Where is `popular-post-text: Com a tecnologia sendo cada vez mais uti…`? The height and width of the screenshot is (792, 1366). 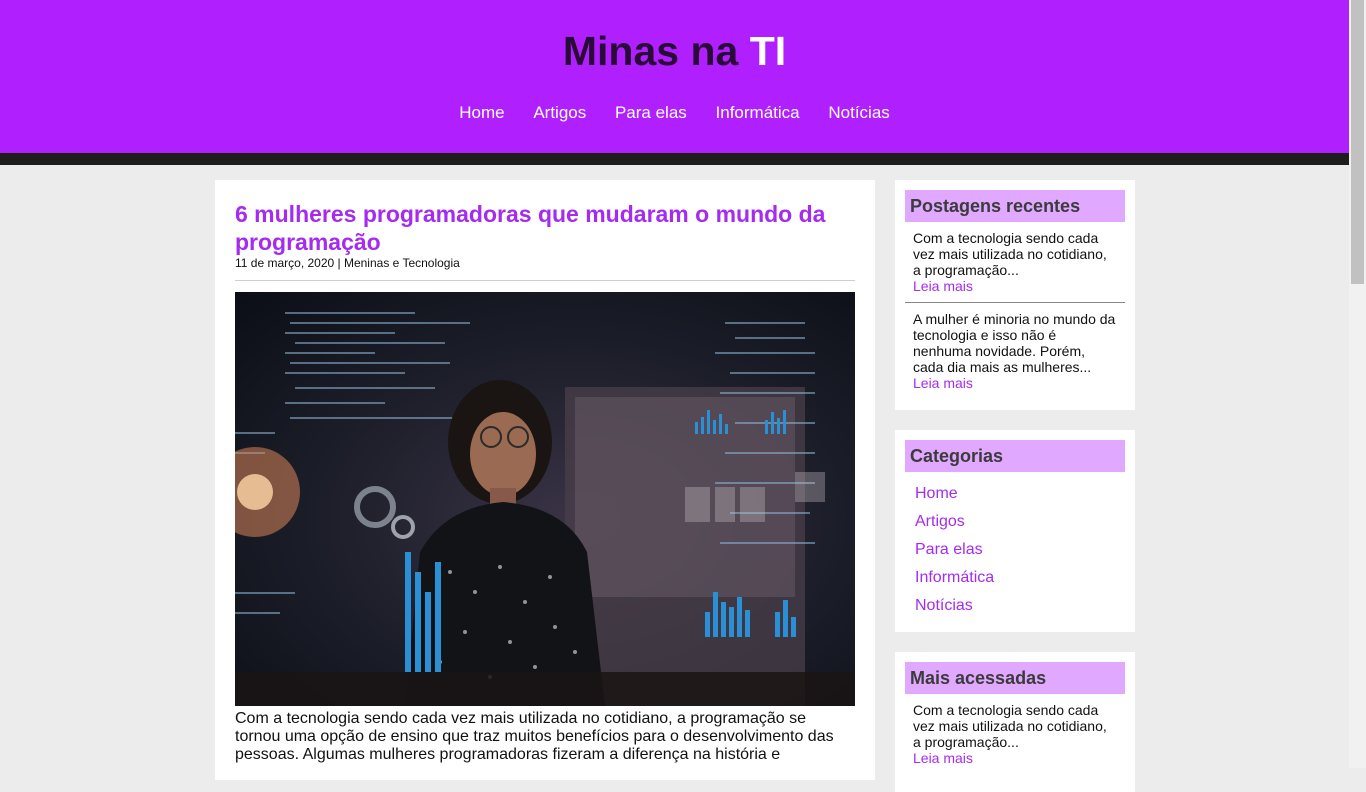 popular-post-text: Com a tecnologia sendo cada vez mais uti… is located at coordinates (1010, 726).